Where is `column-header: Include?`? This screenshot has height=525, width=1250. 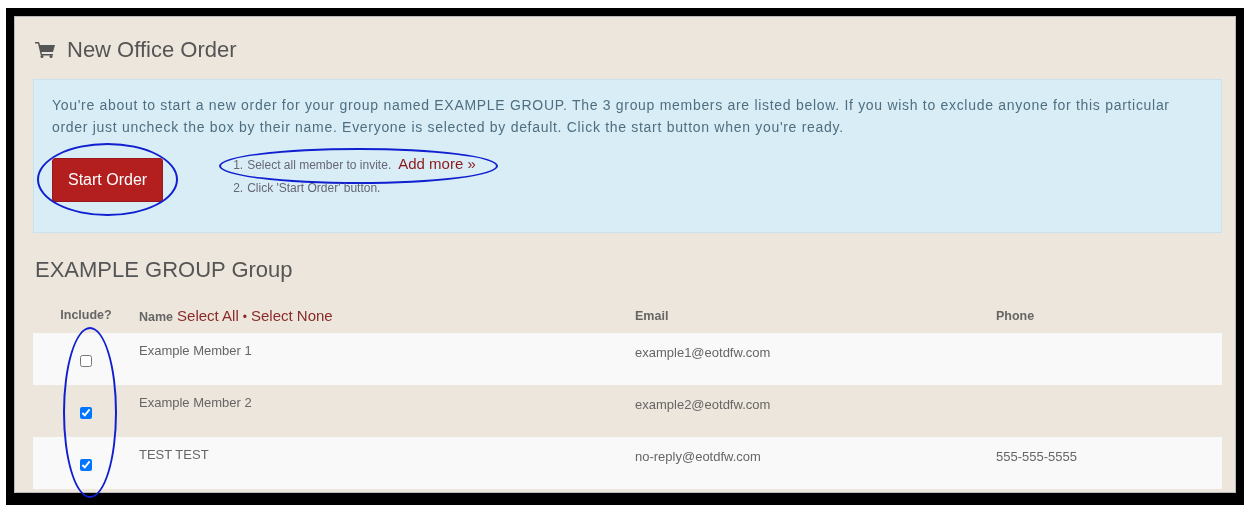 column-header: Include? is located at coordinates (86, 315).